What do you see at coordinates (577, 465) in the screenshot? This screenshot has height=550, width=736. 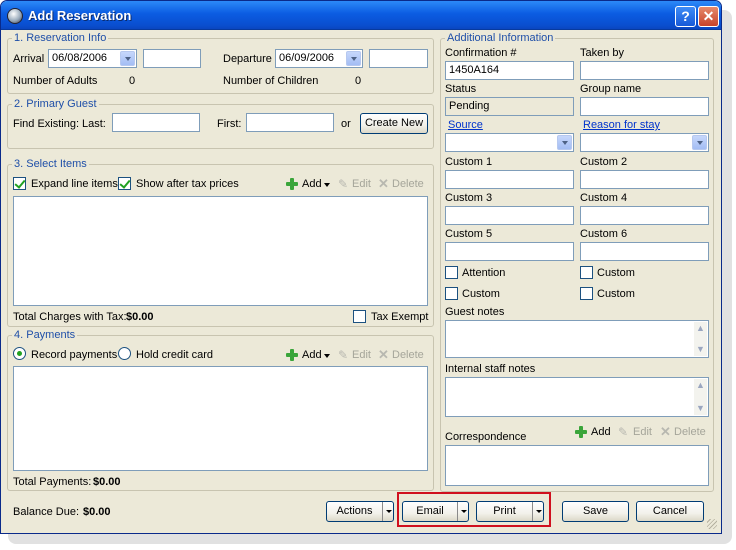 I see `correspondence-list` at bounding box center [577, 465].